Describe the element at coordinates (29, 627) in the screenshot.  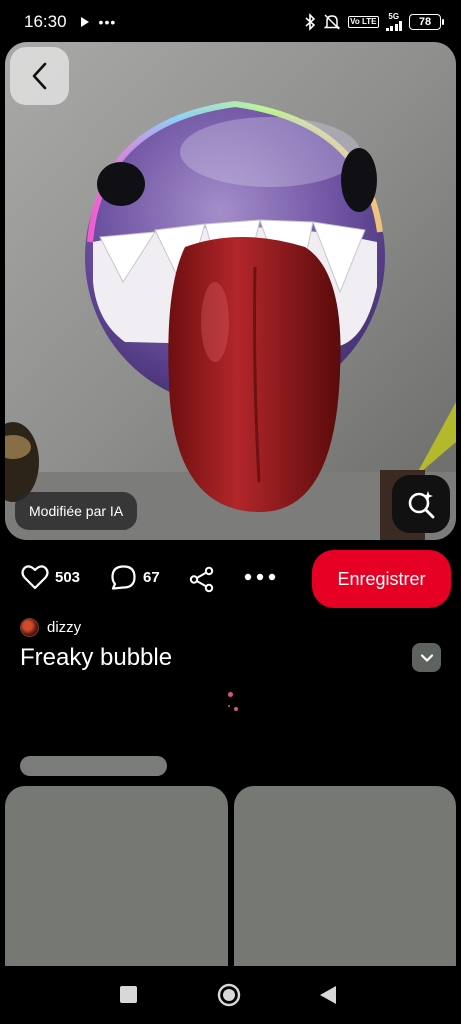
I see `avatar` at that location.